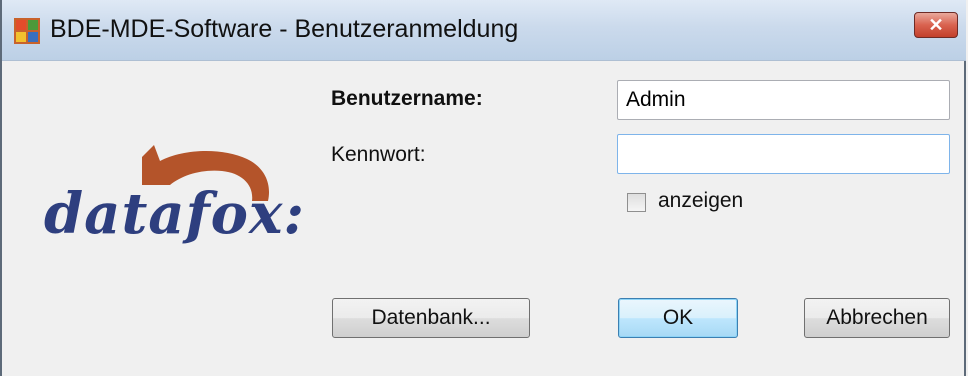 The height and width of the screenshot is (376, 968). I want to click on username-label: Benutzername:, so click(407, 98).